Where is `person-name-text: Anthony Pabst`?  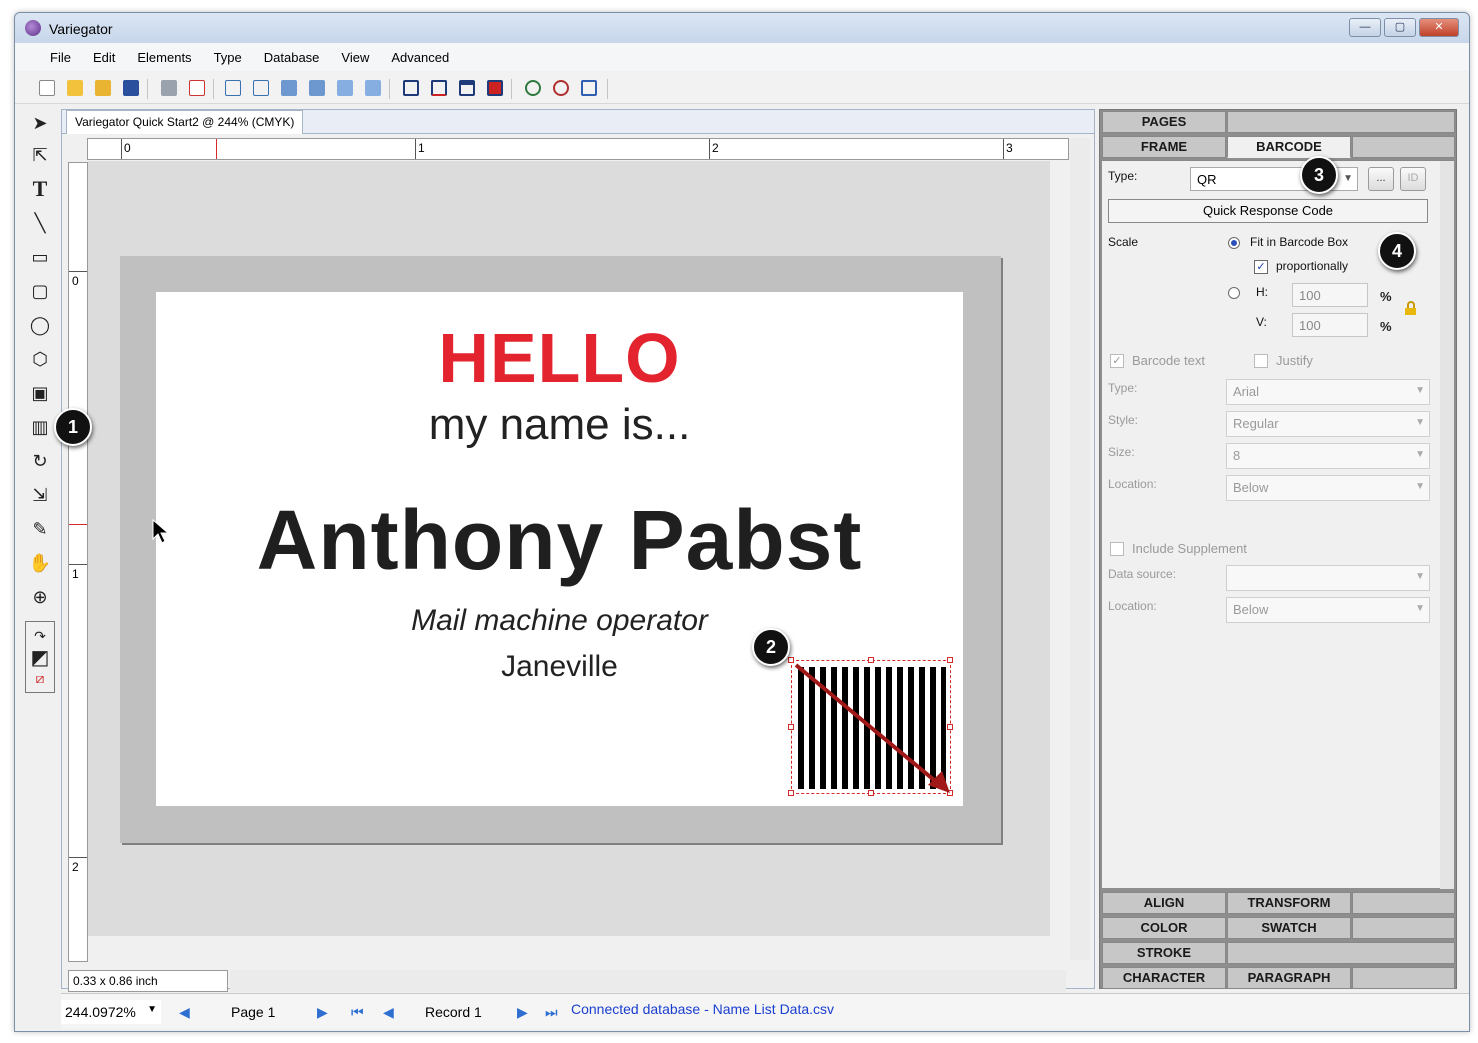 person-name-text: Anthony Pabst is located at coordinates (559, 540).